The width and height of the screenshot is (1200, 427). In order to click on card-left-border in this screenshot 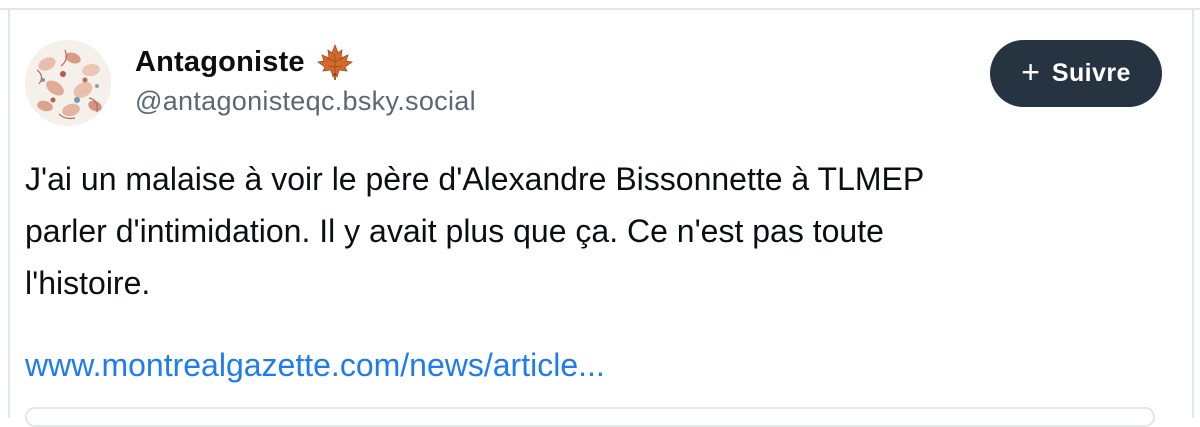, I will do `click(9, 213)`.